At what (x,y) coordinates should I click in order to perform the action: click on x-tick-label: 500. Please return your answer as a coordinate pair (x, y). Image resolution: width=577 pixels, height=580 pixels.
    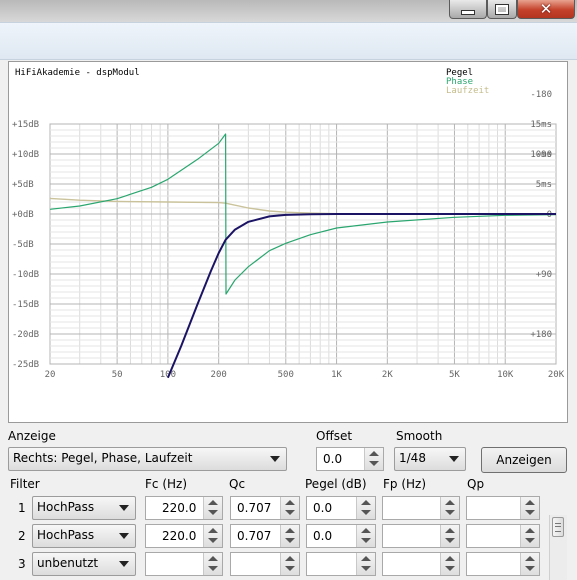
    Looking at the image, I should click on (286, 375).